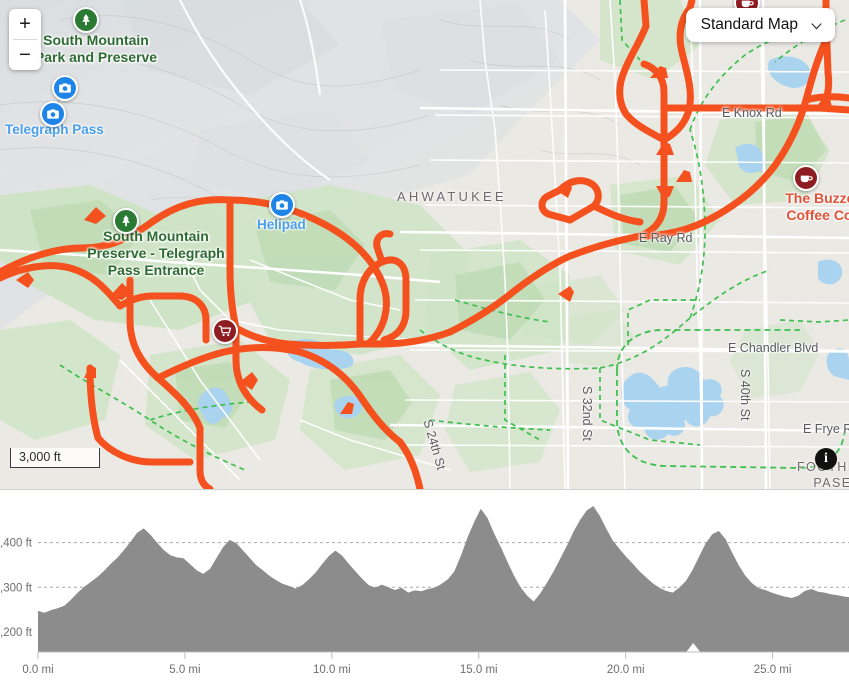 Image resolution: width=849 pixels, height=686 pixels. I want to click on tree-pin-telegraph-pass-entrance, so click(126, 221).